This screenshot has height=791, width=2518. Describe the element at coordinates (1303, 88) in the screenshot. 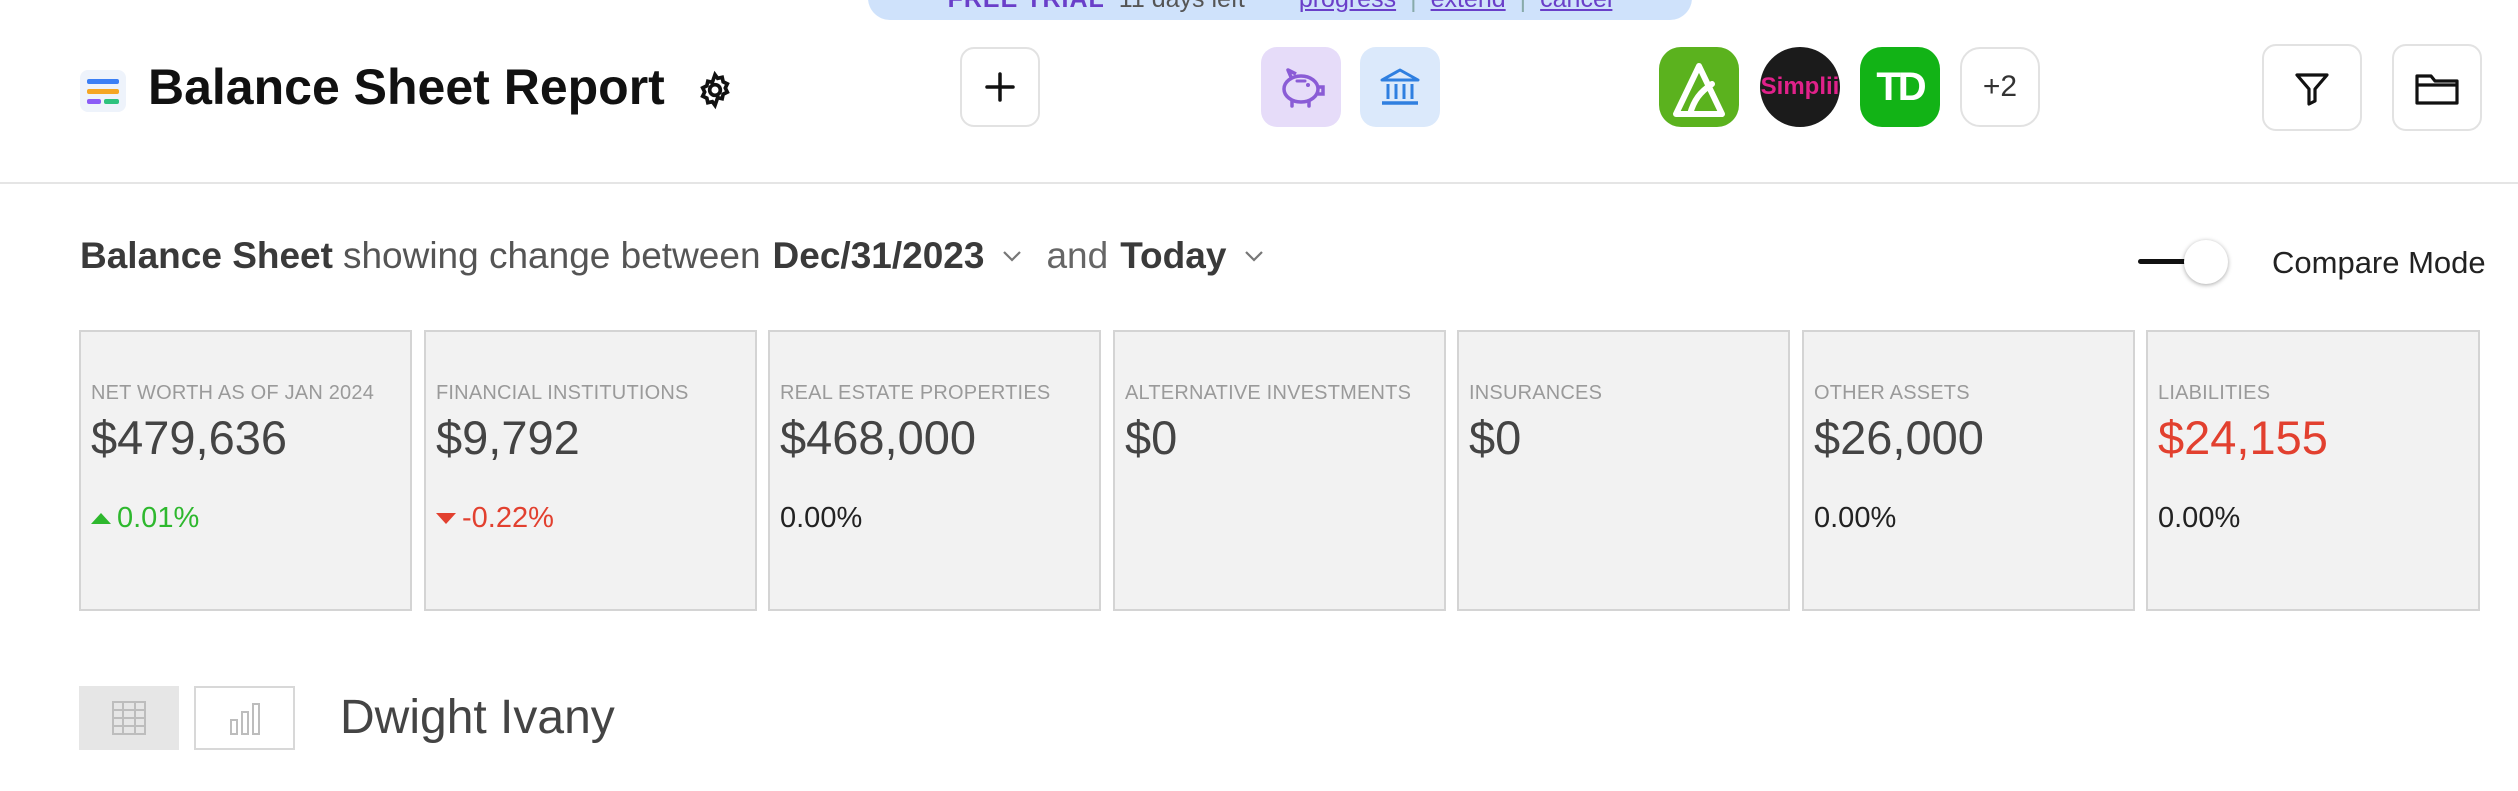

I see `piggy-bank-icon` at that location.